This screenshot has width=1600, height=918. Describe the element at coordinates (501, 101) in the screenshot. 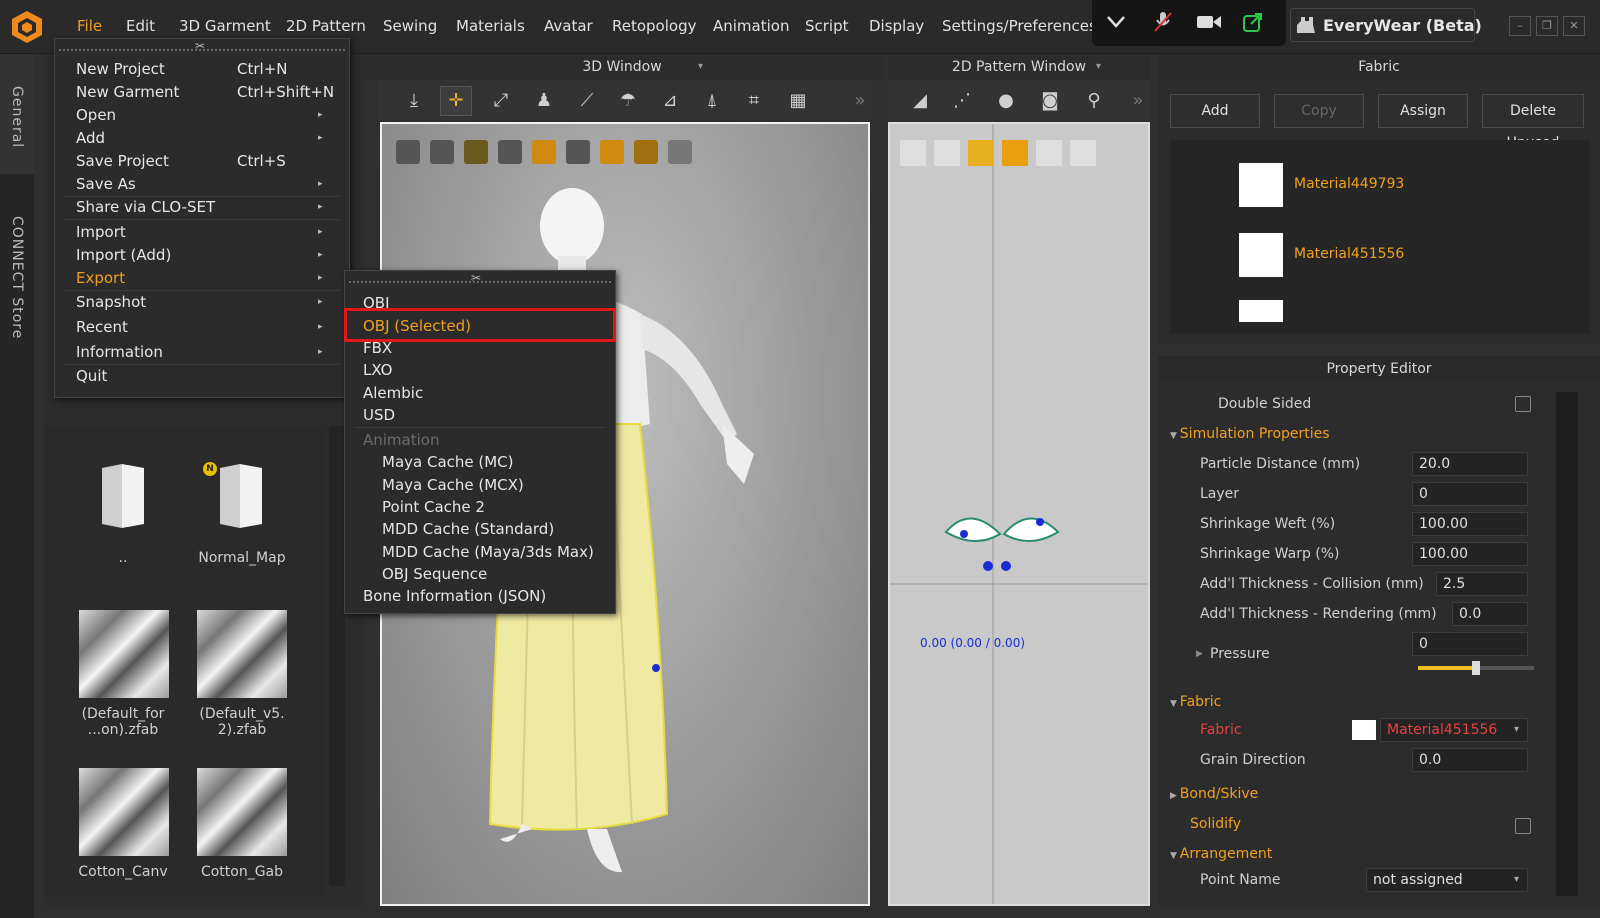

I see `transform-tool-icon: ⤢` at that location.